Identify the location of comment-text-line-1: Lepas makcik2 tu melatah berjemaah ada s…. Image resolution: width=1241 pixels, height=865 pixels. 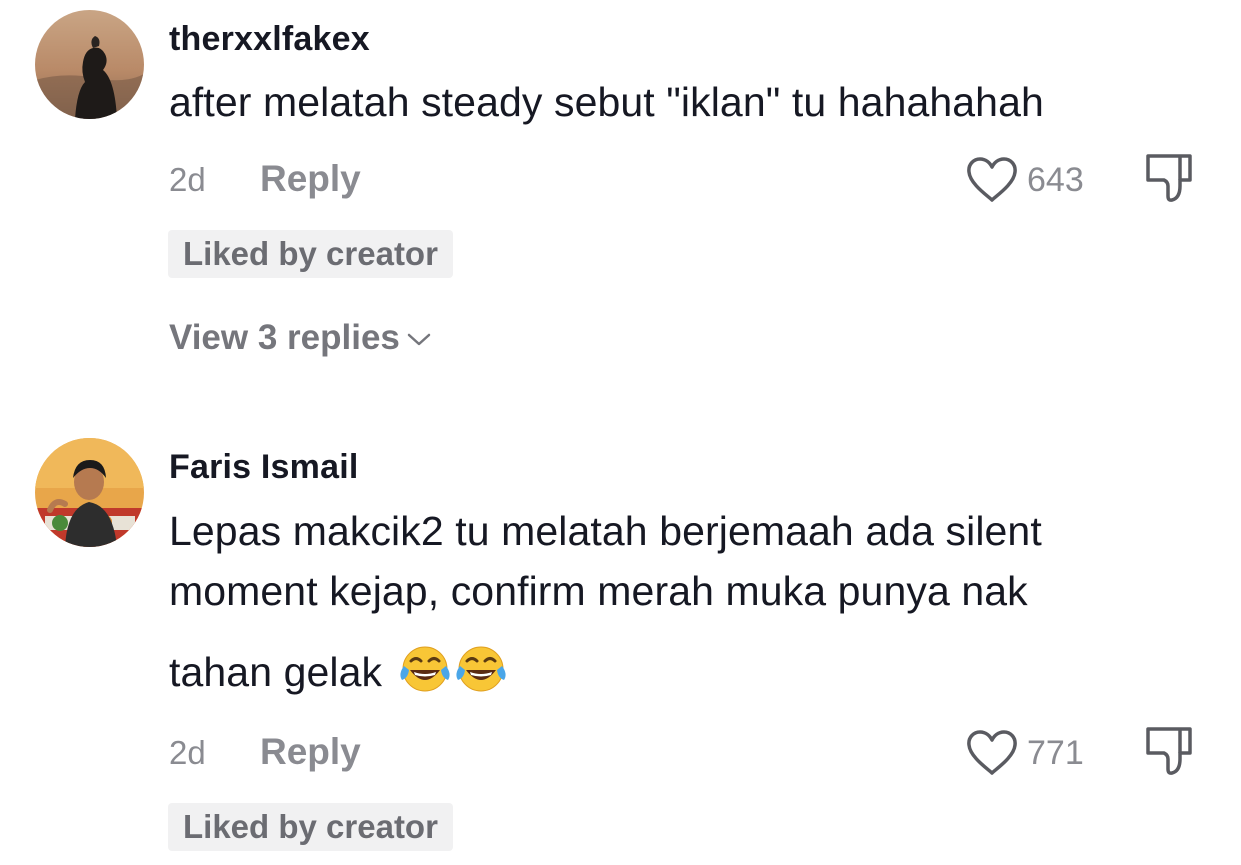
(605, 531).